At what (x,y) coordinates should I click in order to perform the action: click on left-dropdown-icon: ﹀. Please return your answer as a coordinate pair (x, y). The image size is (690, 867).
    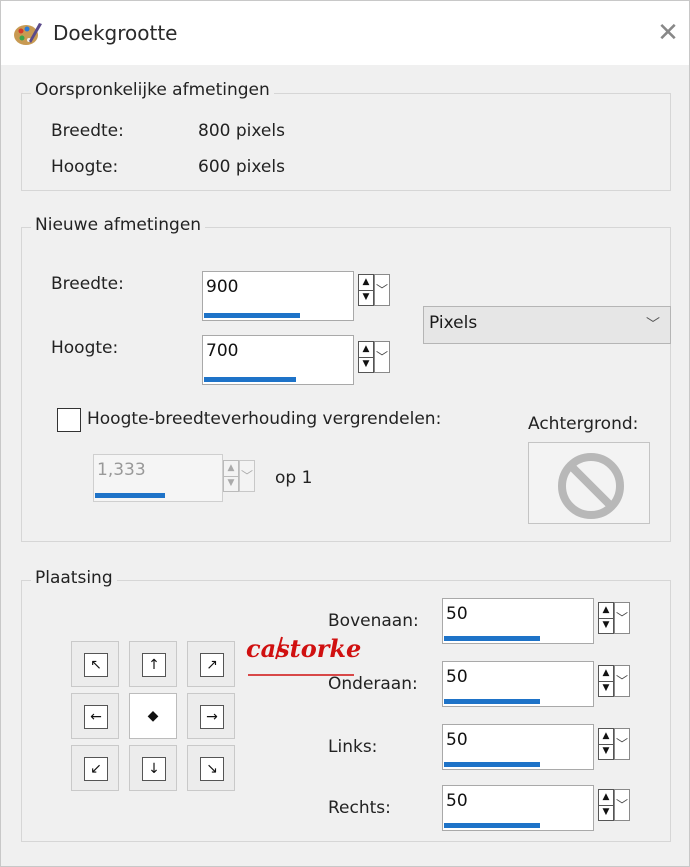
    Looking at the image, I should click on (622, 744).